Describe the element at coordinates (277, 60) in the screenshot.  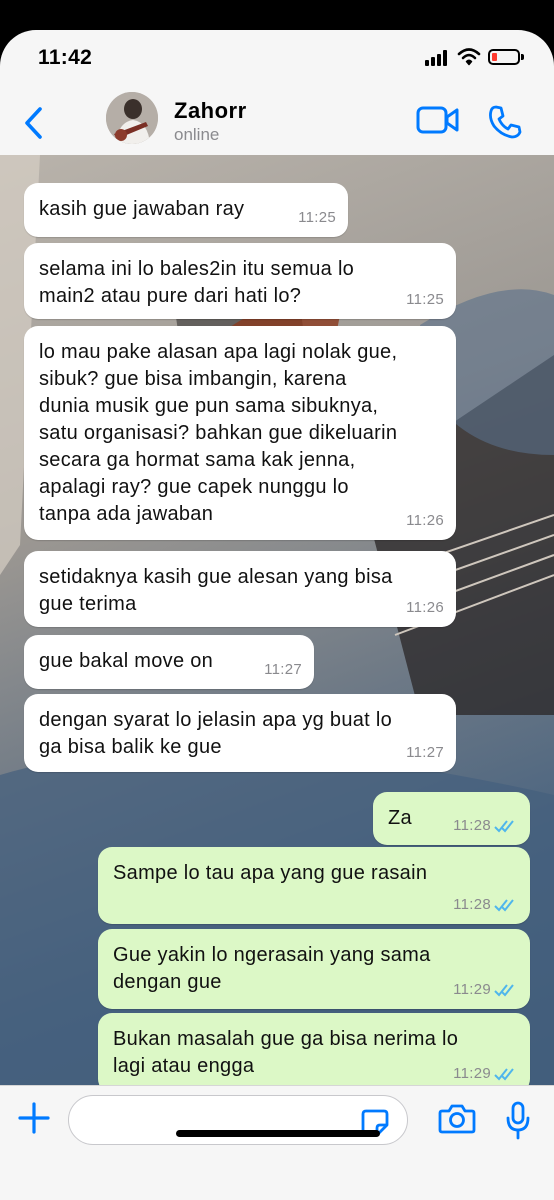
I see `status-bar: 11:42` at that location.